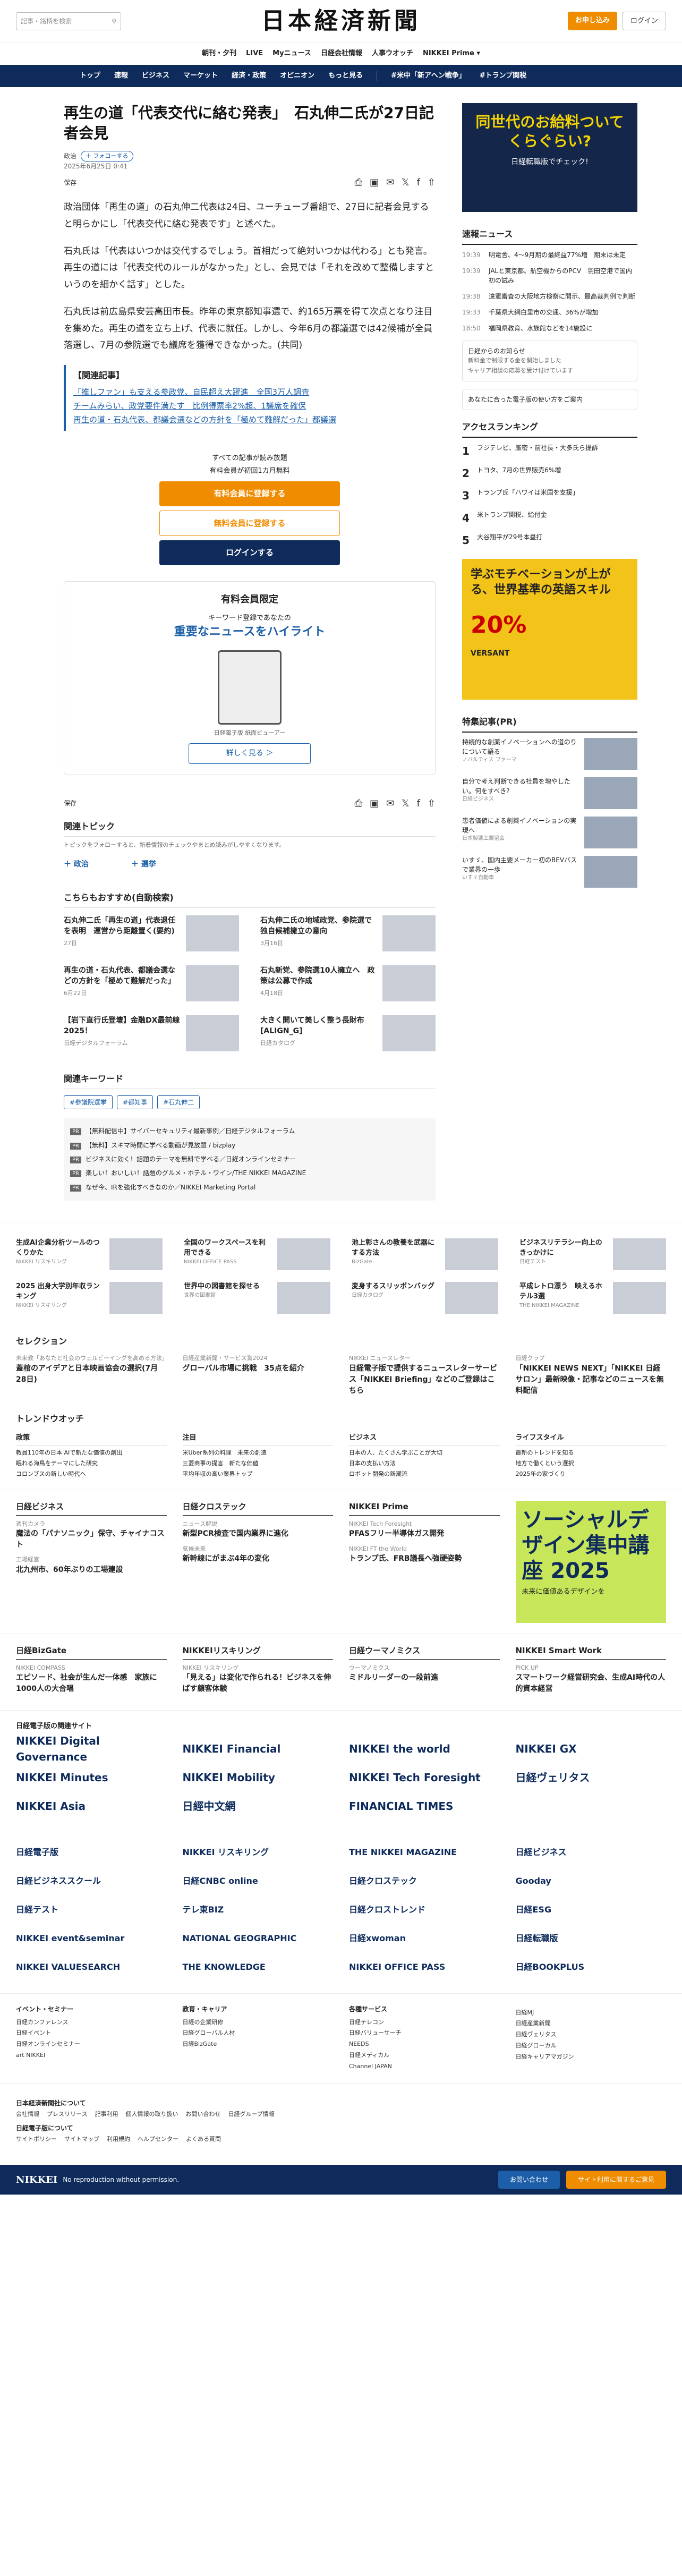 The width and height of the screenshot is (682, 2576). I want to click on group-logo: 日經中文網, so click(258, 1806).